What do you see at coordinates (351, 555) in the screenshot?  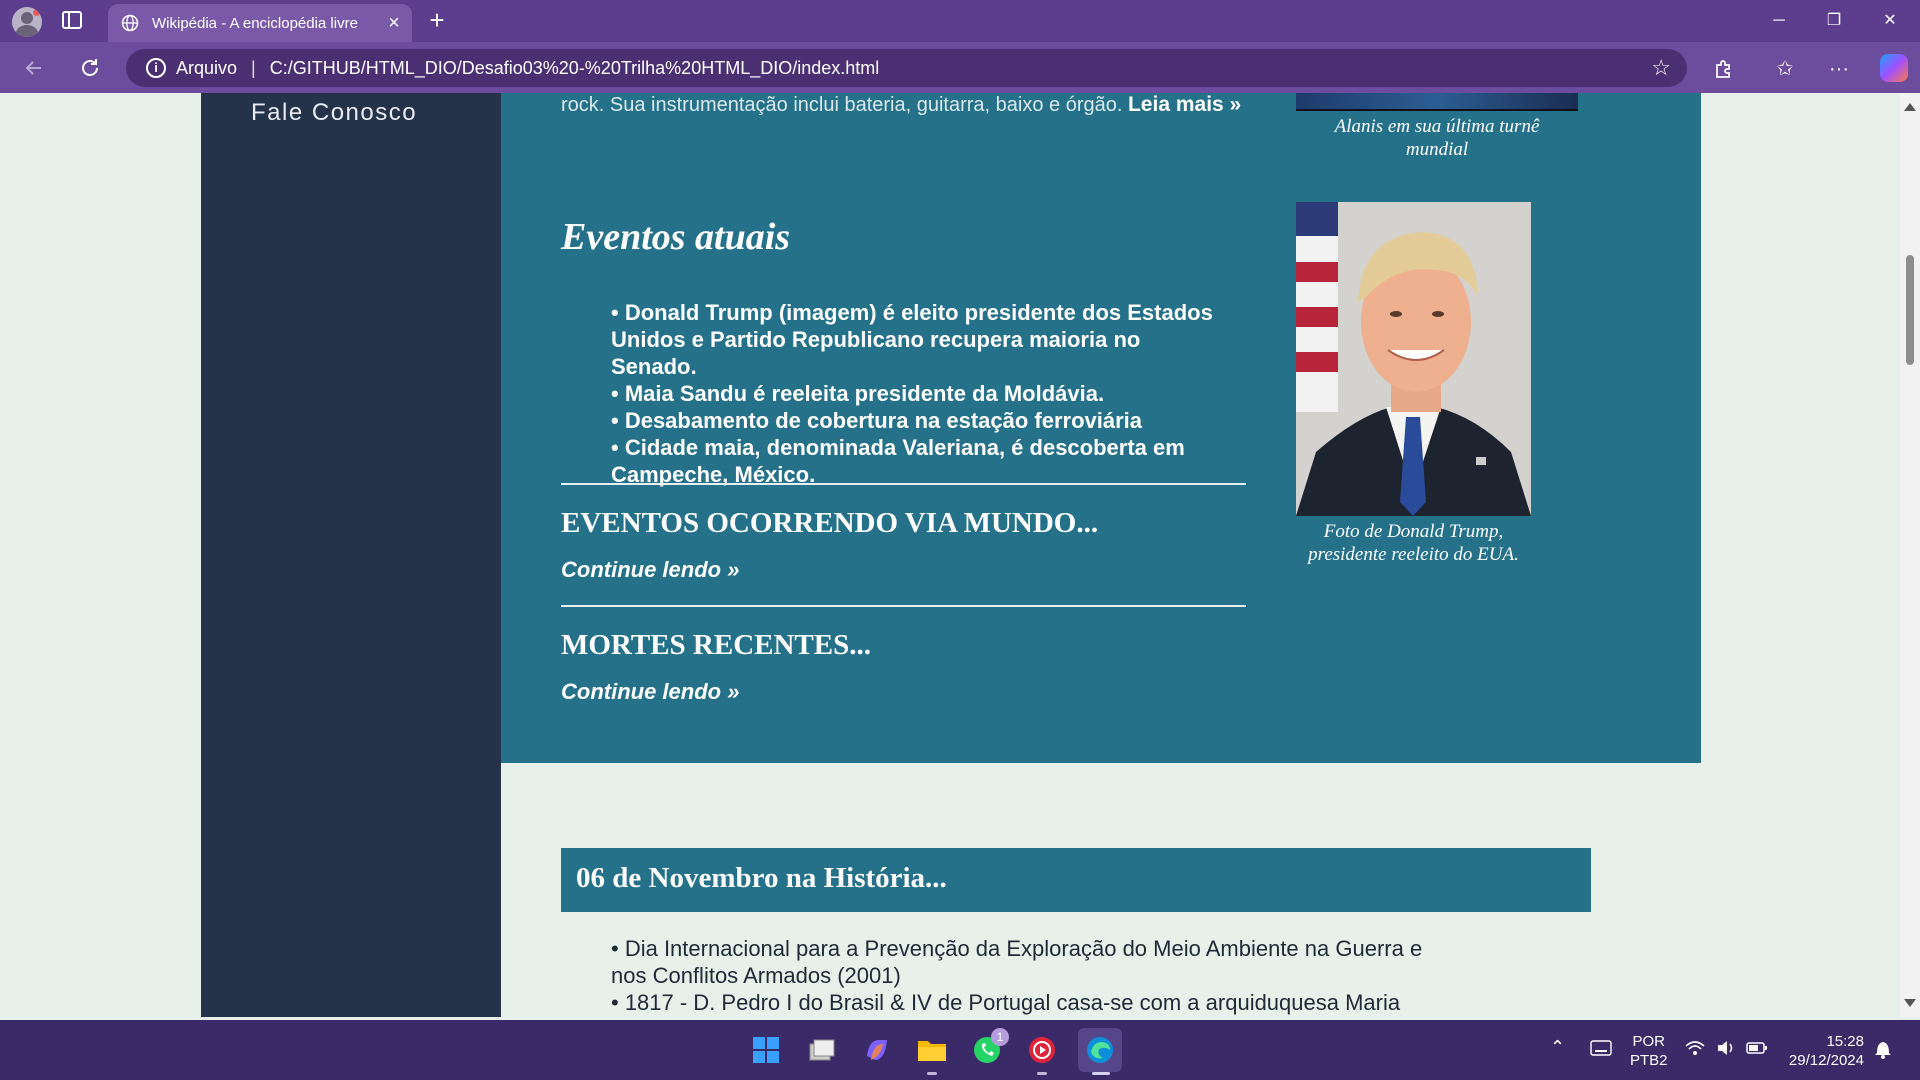 I see `sidebar: Fale Conosco` at bounding box center [351, 555].